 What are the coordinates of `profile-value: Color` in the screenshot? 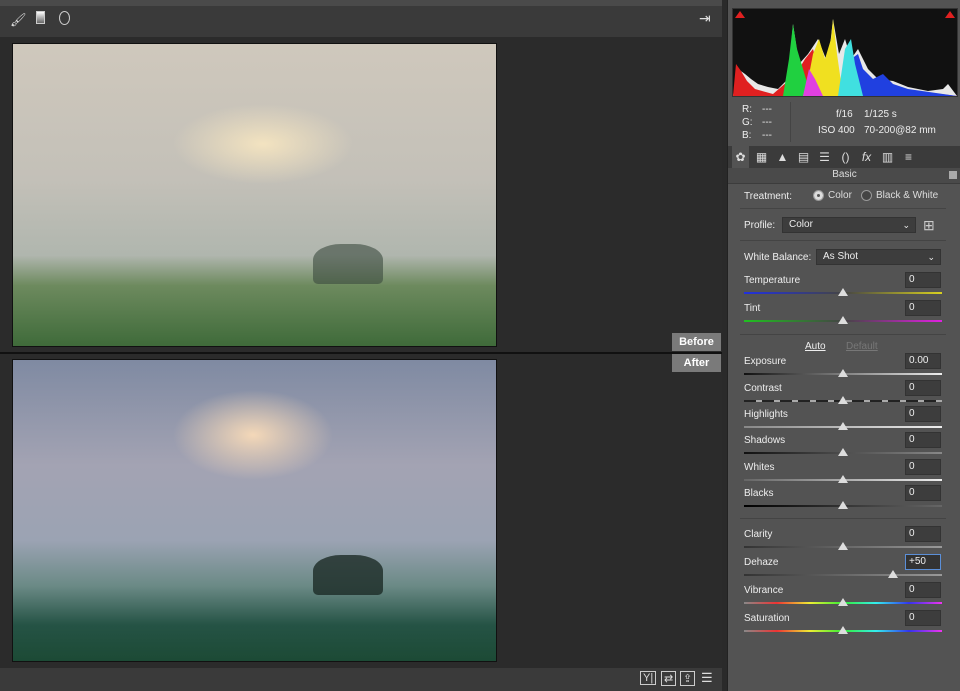 It's located at (801, 224).